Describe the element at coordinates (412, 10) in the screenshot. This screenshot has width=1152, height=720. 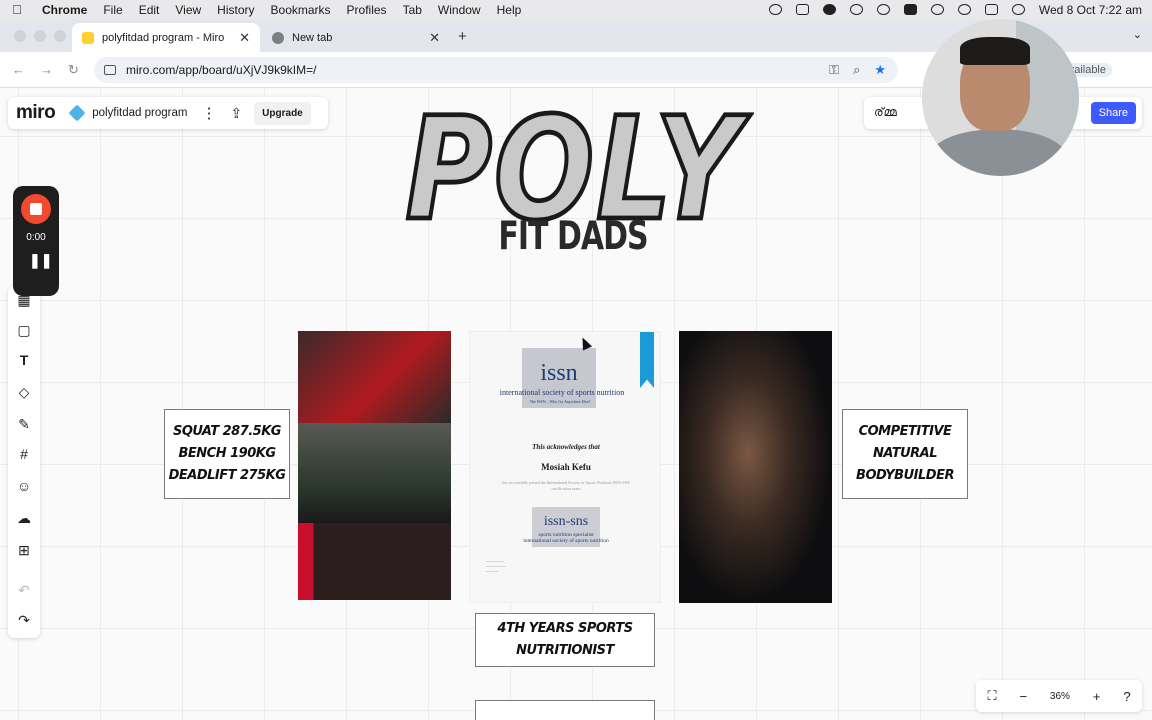
I see `menu-tab: Tab` at that location.